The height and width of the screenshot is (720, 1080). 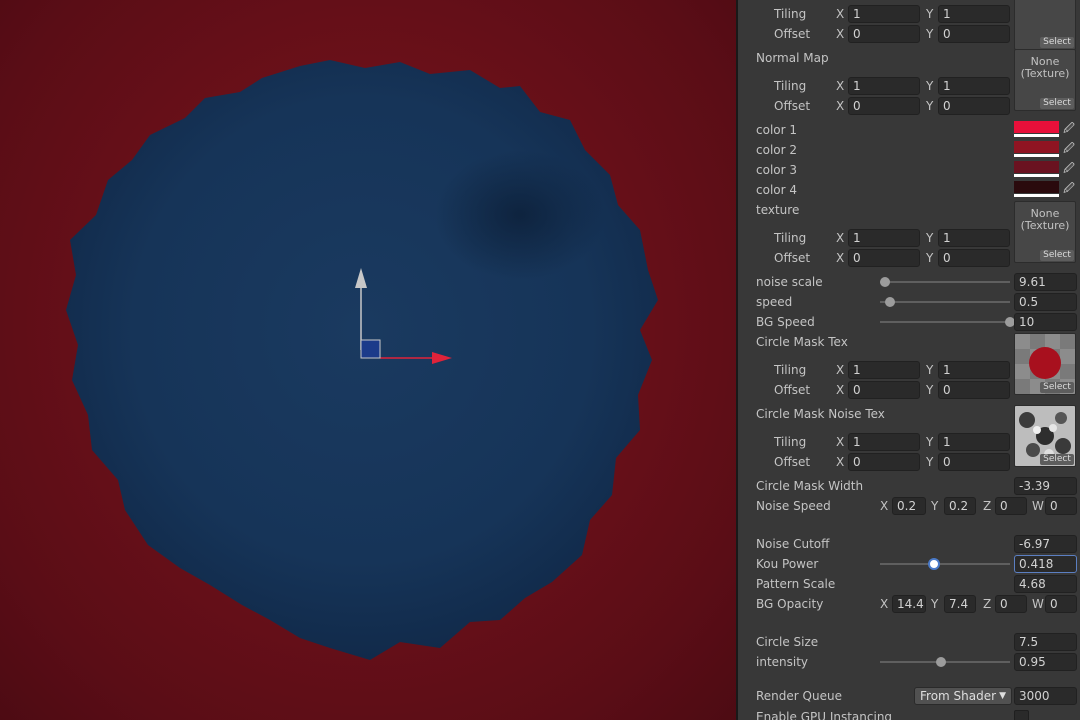 I want to click on texture-tiling-x-field: 1, so click(x=884, y=238).